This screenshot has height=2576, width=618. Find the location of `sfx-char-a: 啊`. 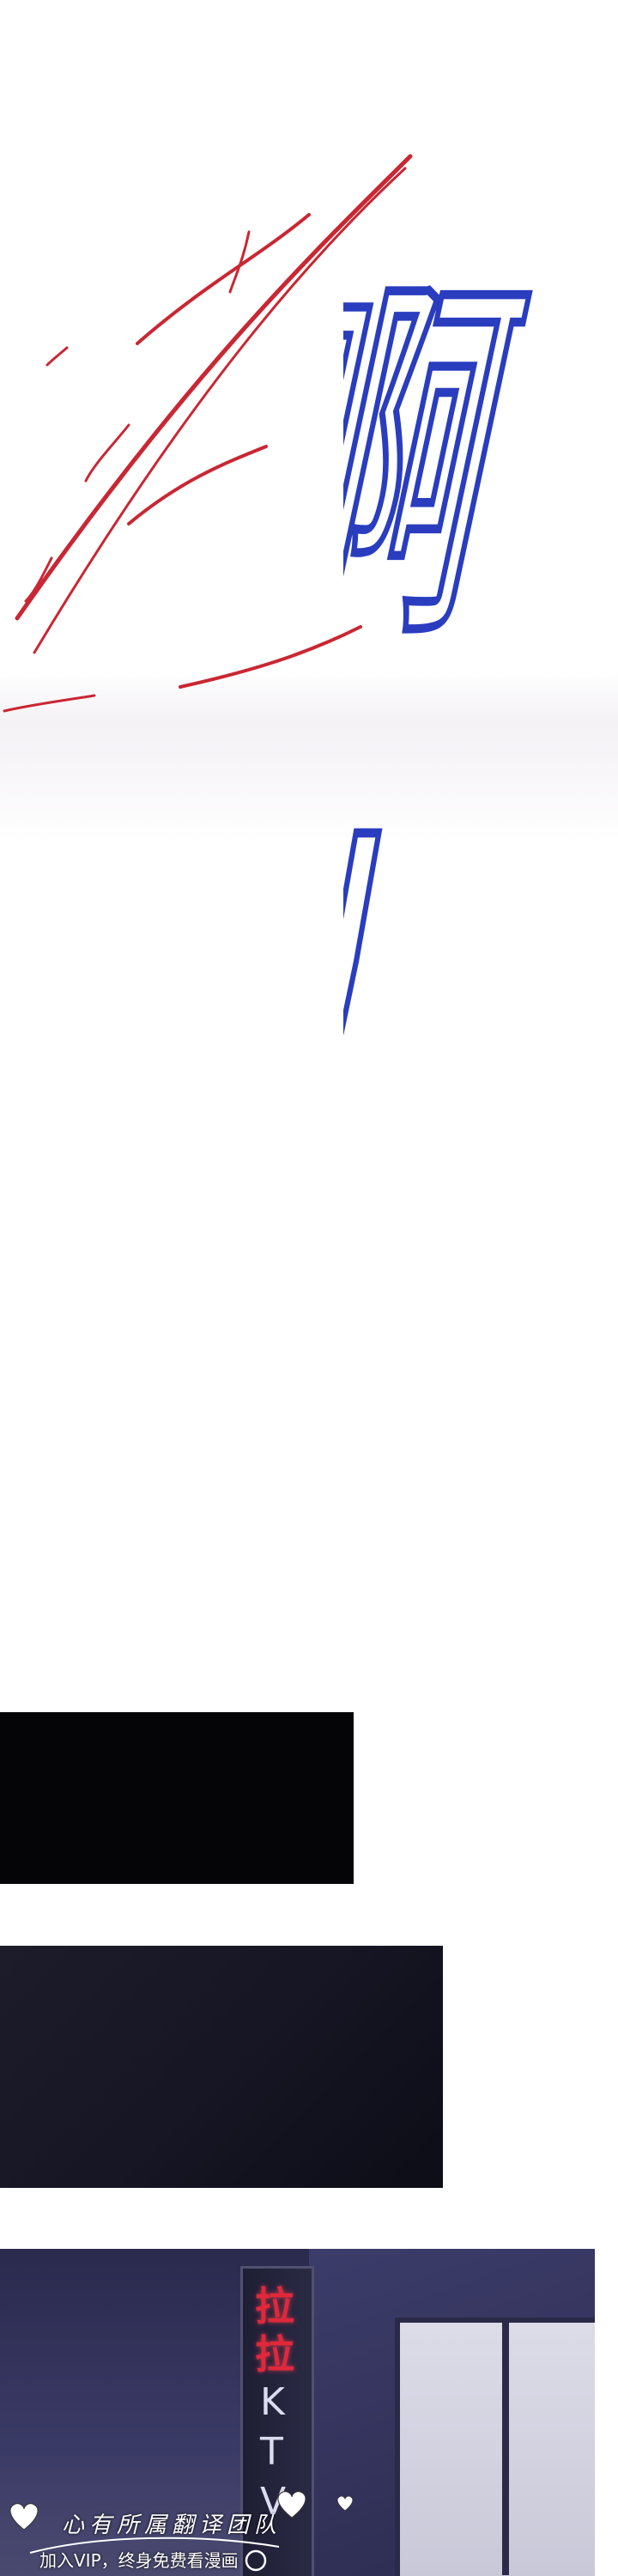

sfx-char-a: 啊 is located at coordinates (446, 439).